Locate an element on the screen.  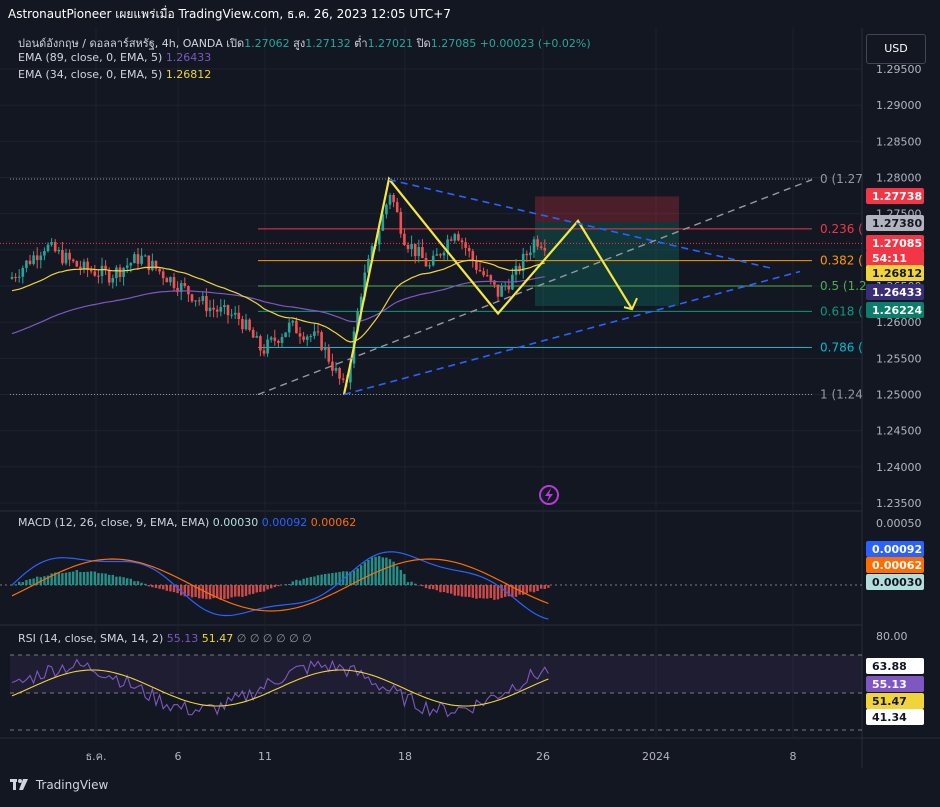
ema89-legend: EMA (89, close, 0, EMA, 5) 1.26433 is located at coordinates (114, 57).